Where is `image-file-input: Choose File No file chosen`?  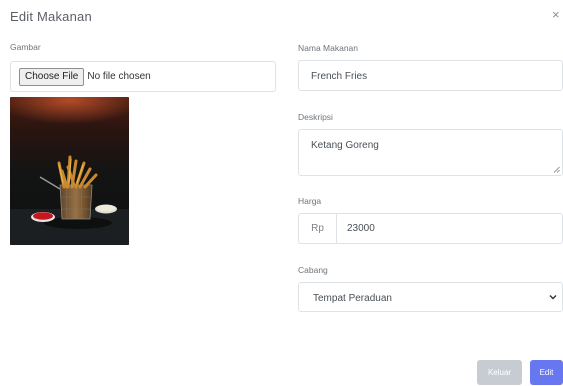 image-file-input: Choose File No file chosen is located at coordinates (143, 76).